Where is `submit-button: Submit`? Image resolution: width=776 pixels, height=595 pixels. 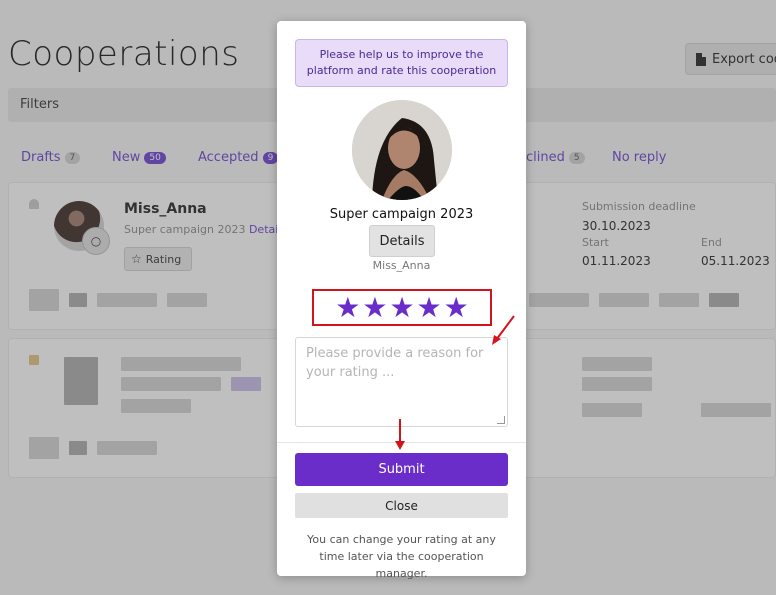 submit-button: Submit is located at coordinates (401, 469).